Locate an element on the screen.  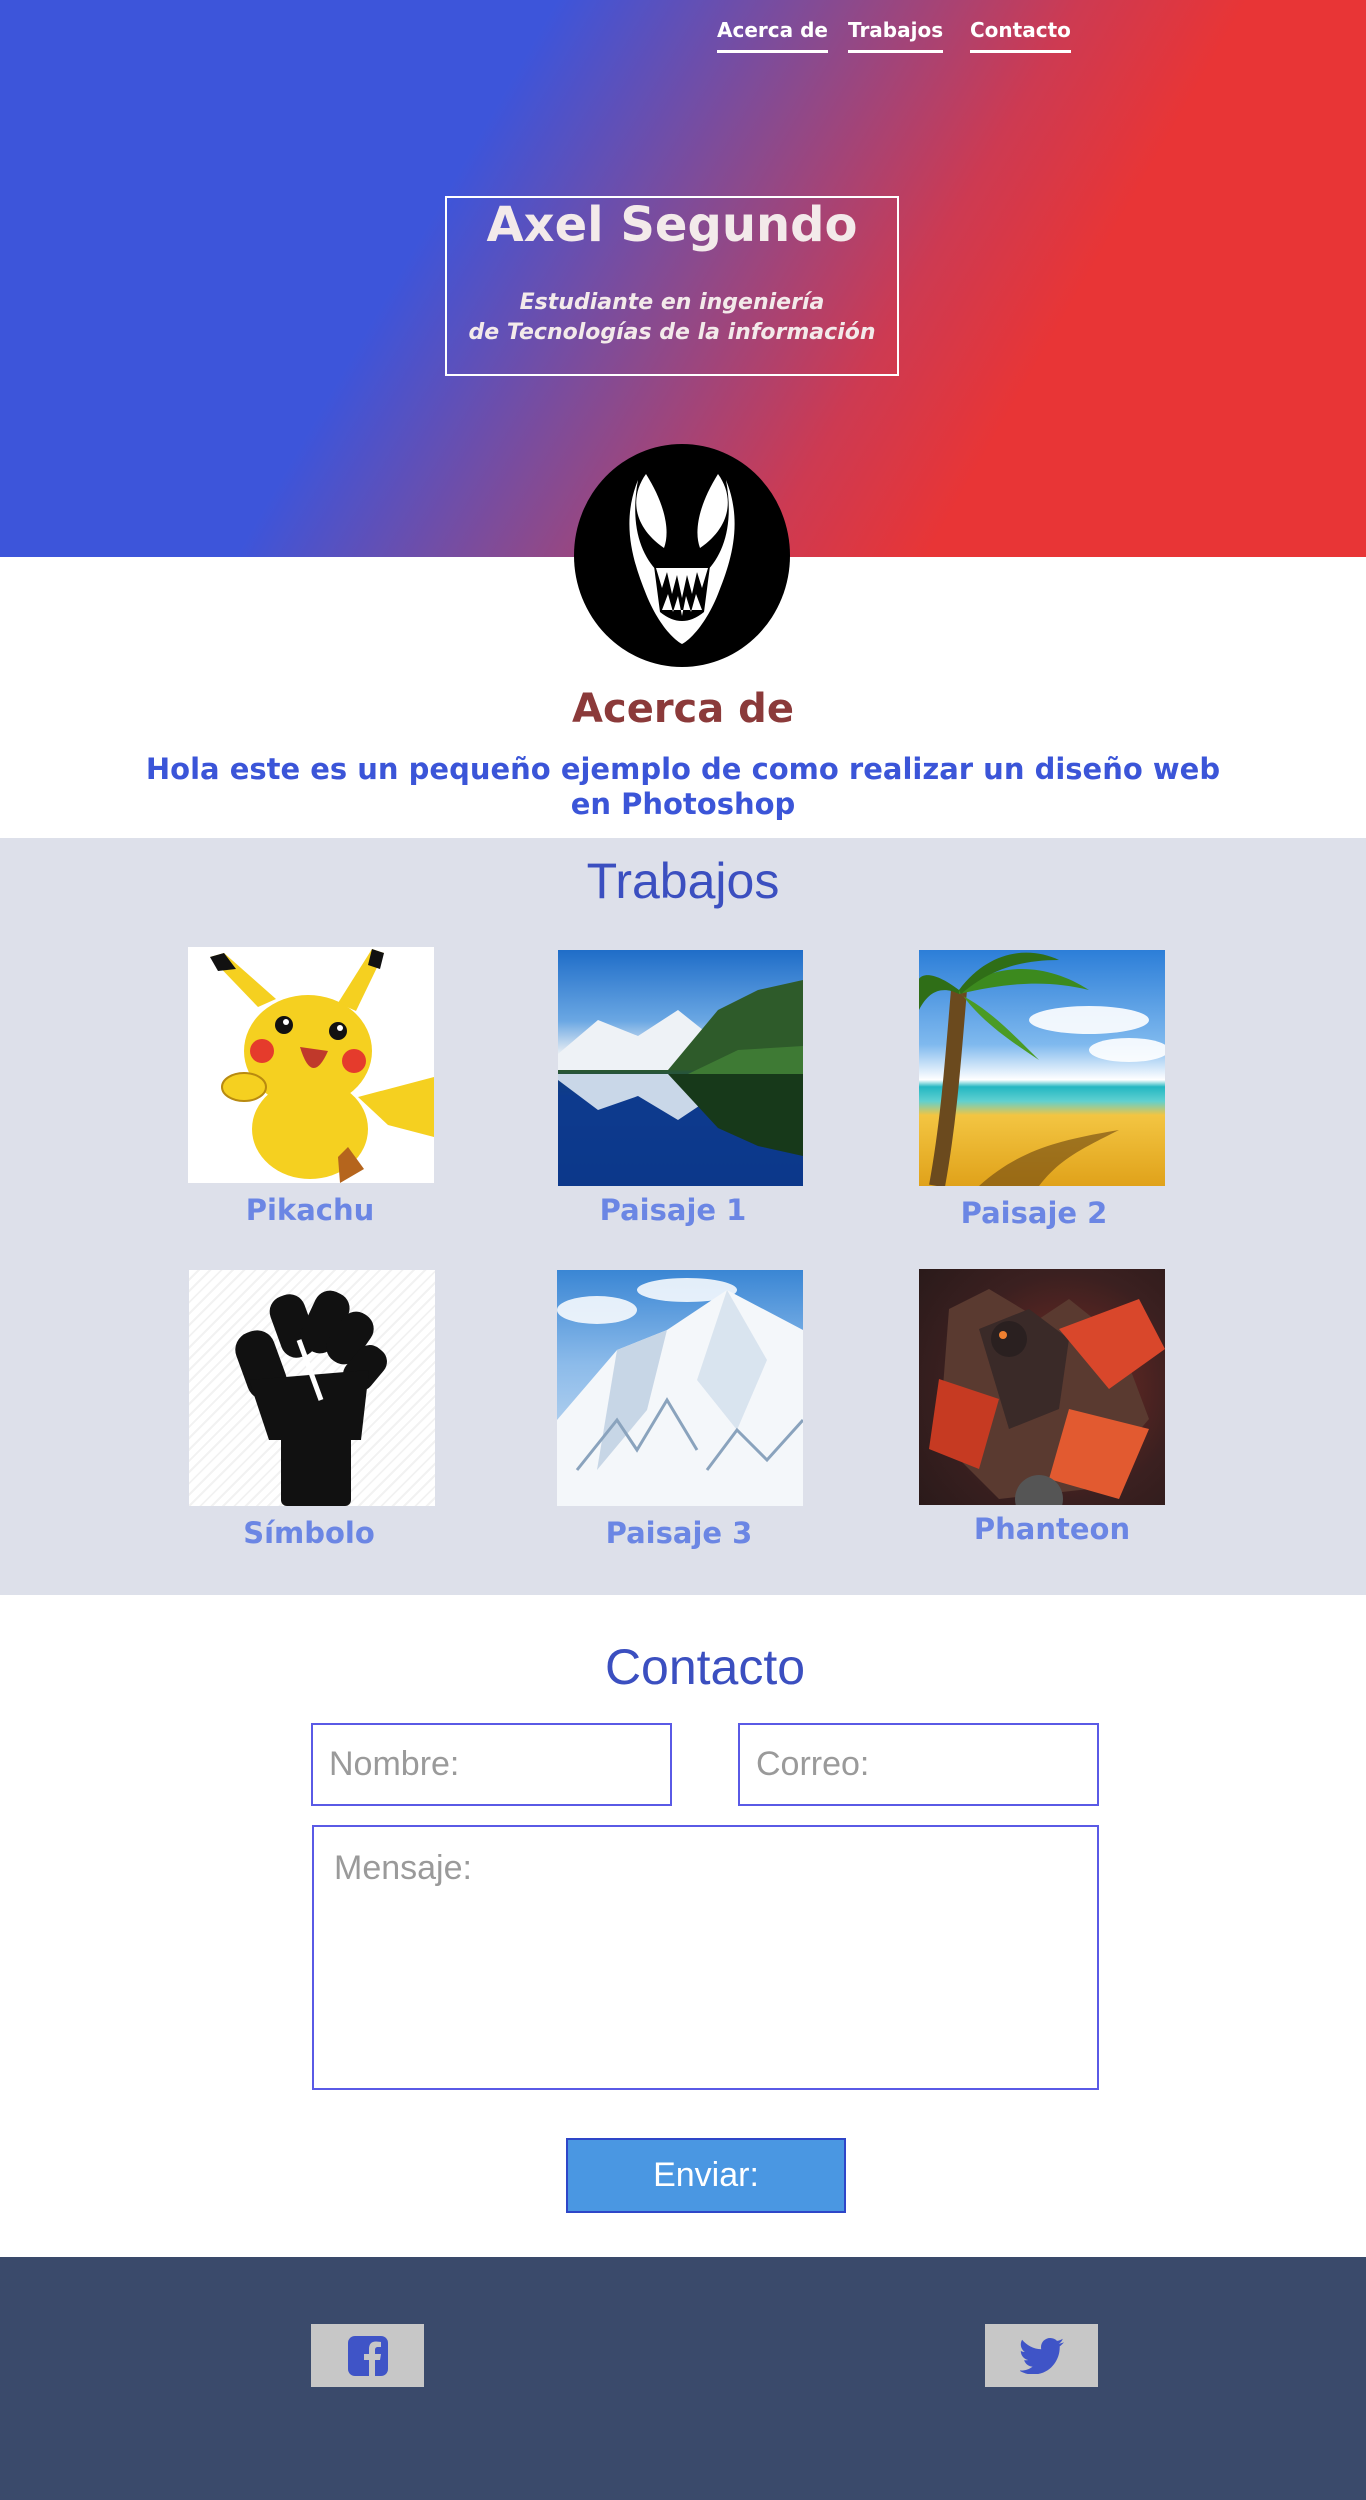
facebook-button is located at coordinates (367, 2355).